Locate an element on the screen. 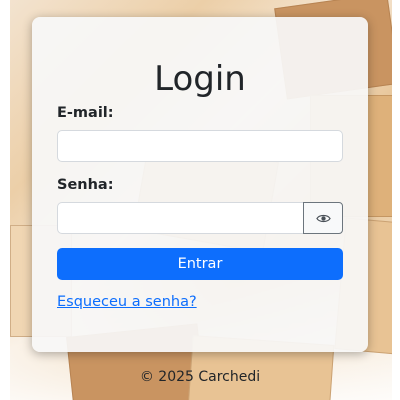 This screenshot has height=400, width=400. toggle-password-button is located at coordinates (323, 218).